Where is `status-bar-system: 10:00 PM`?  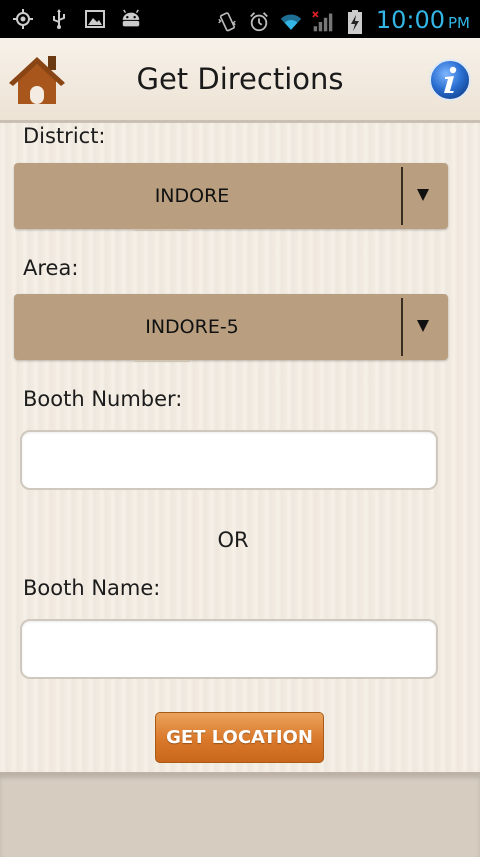
status-bar-system: 10:00 PM is located at coordinates (343, 21).